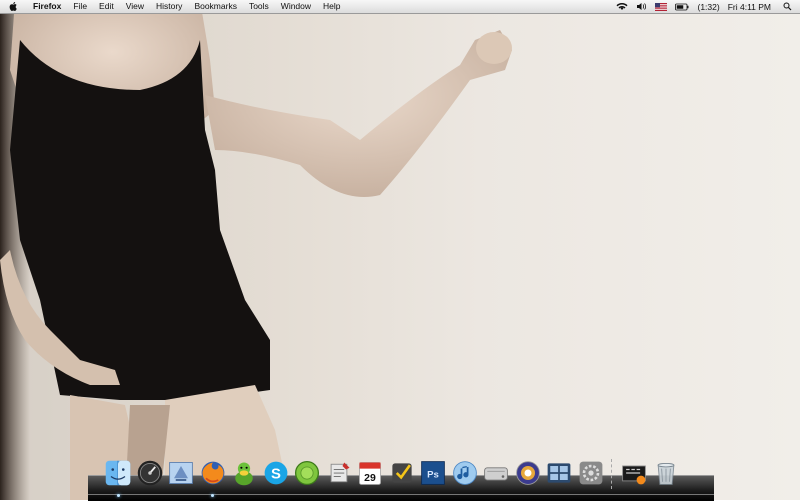 The width and height of the screenshot is (800, 501). I want to click on menu-view: View, so click(135, 6).